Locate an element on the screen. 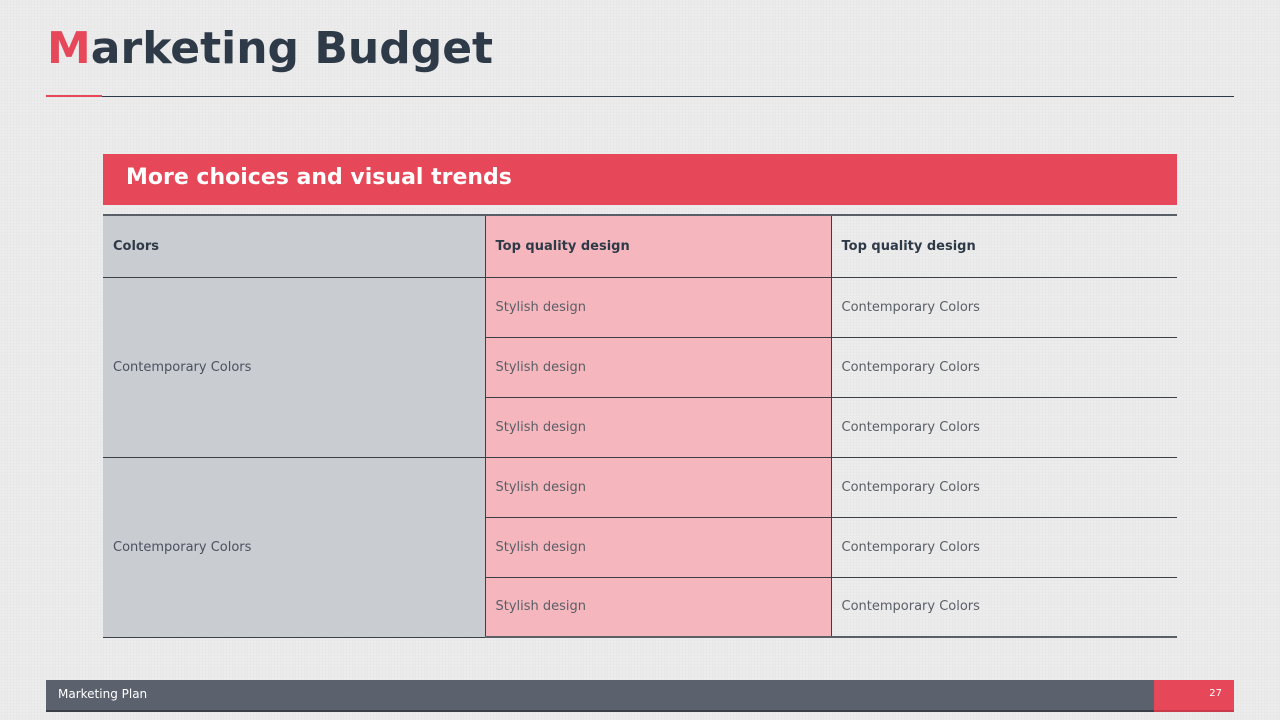  footer-bar: Marketing Plan is located at coordinates (600, 696).